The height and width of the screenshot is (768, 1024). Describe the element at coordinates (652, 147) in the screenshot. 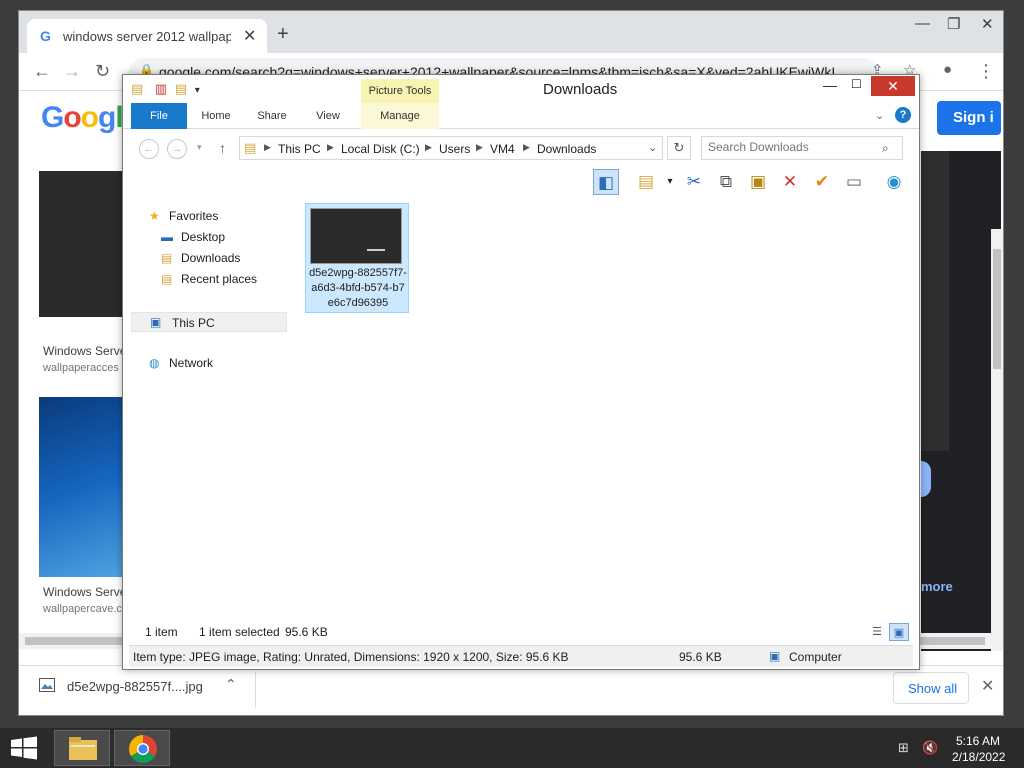

I see `chevron-down-icon: ⌄` at that location.